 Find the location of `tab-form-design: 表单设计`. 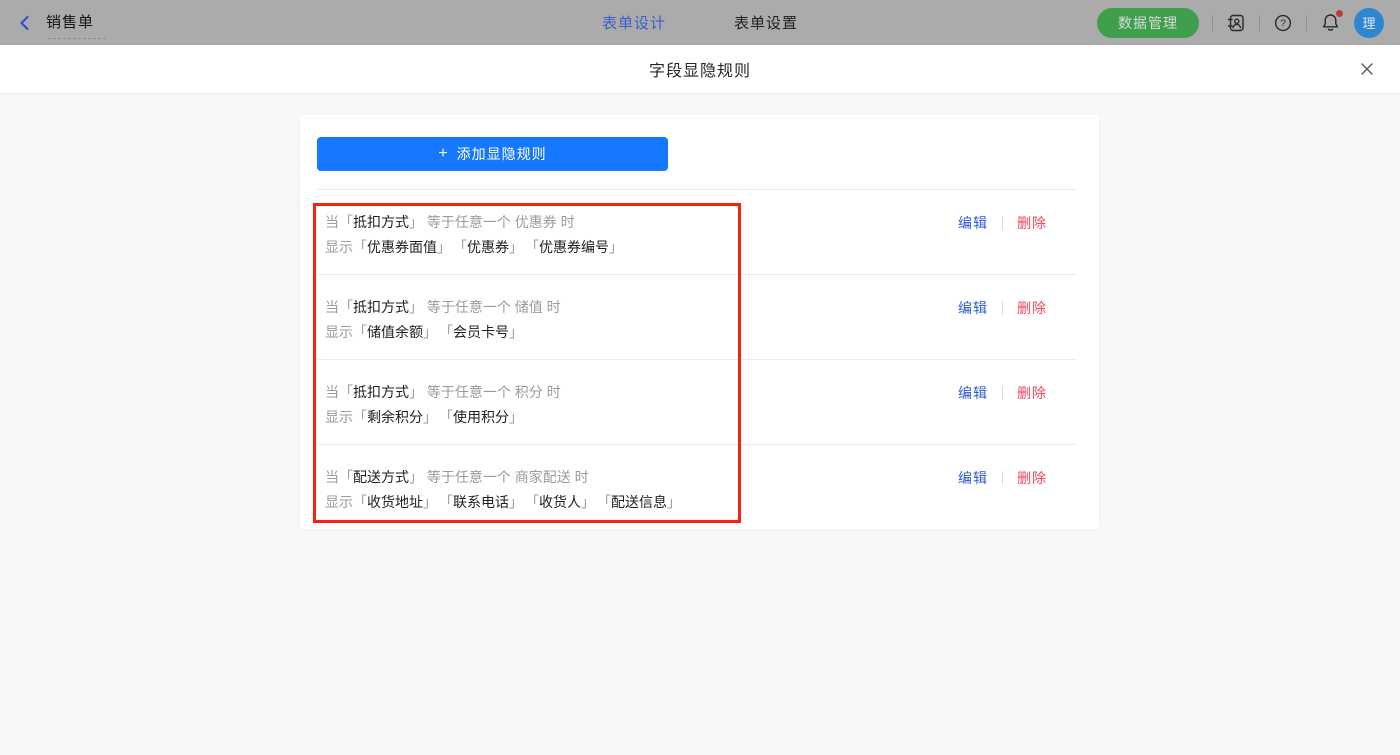

tab-form-design: 表单设计 is located at coordinates (634, 22).